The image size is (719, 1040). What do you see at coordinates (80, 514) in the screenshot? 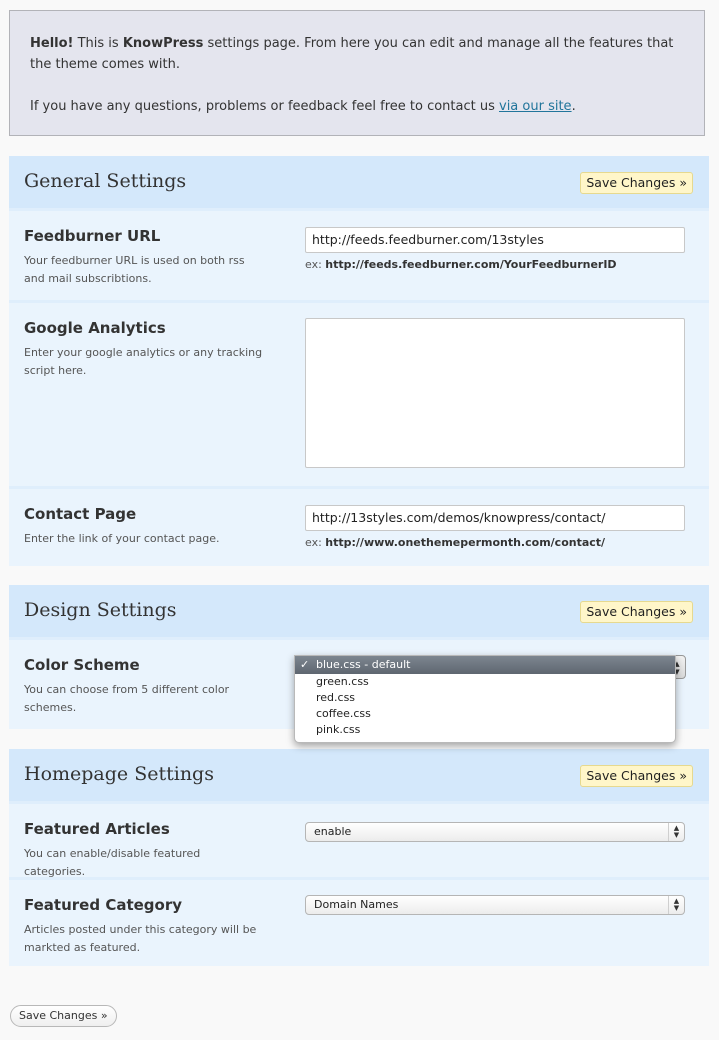
I see `contact-label: Contact Page` at bounding box center [80, 514].